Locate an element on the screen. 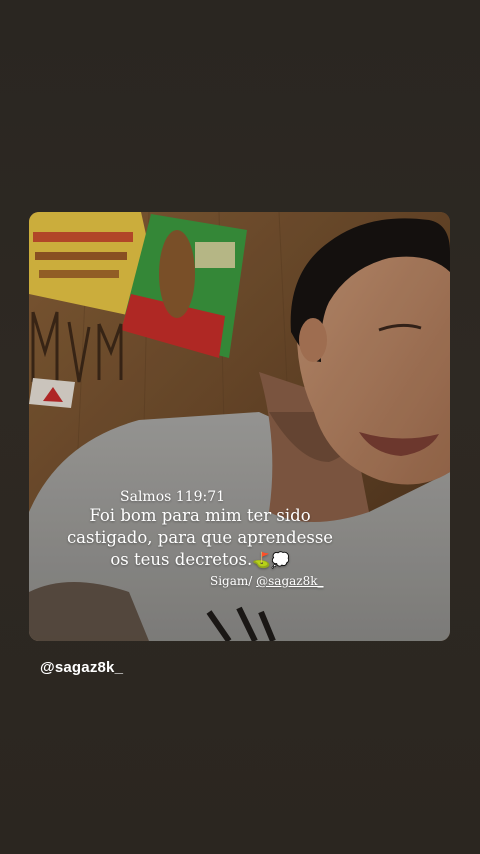  quote-line: os teus decretos.⛳💭 is located at coordinates (200, 560).